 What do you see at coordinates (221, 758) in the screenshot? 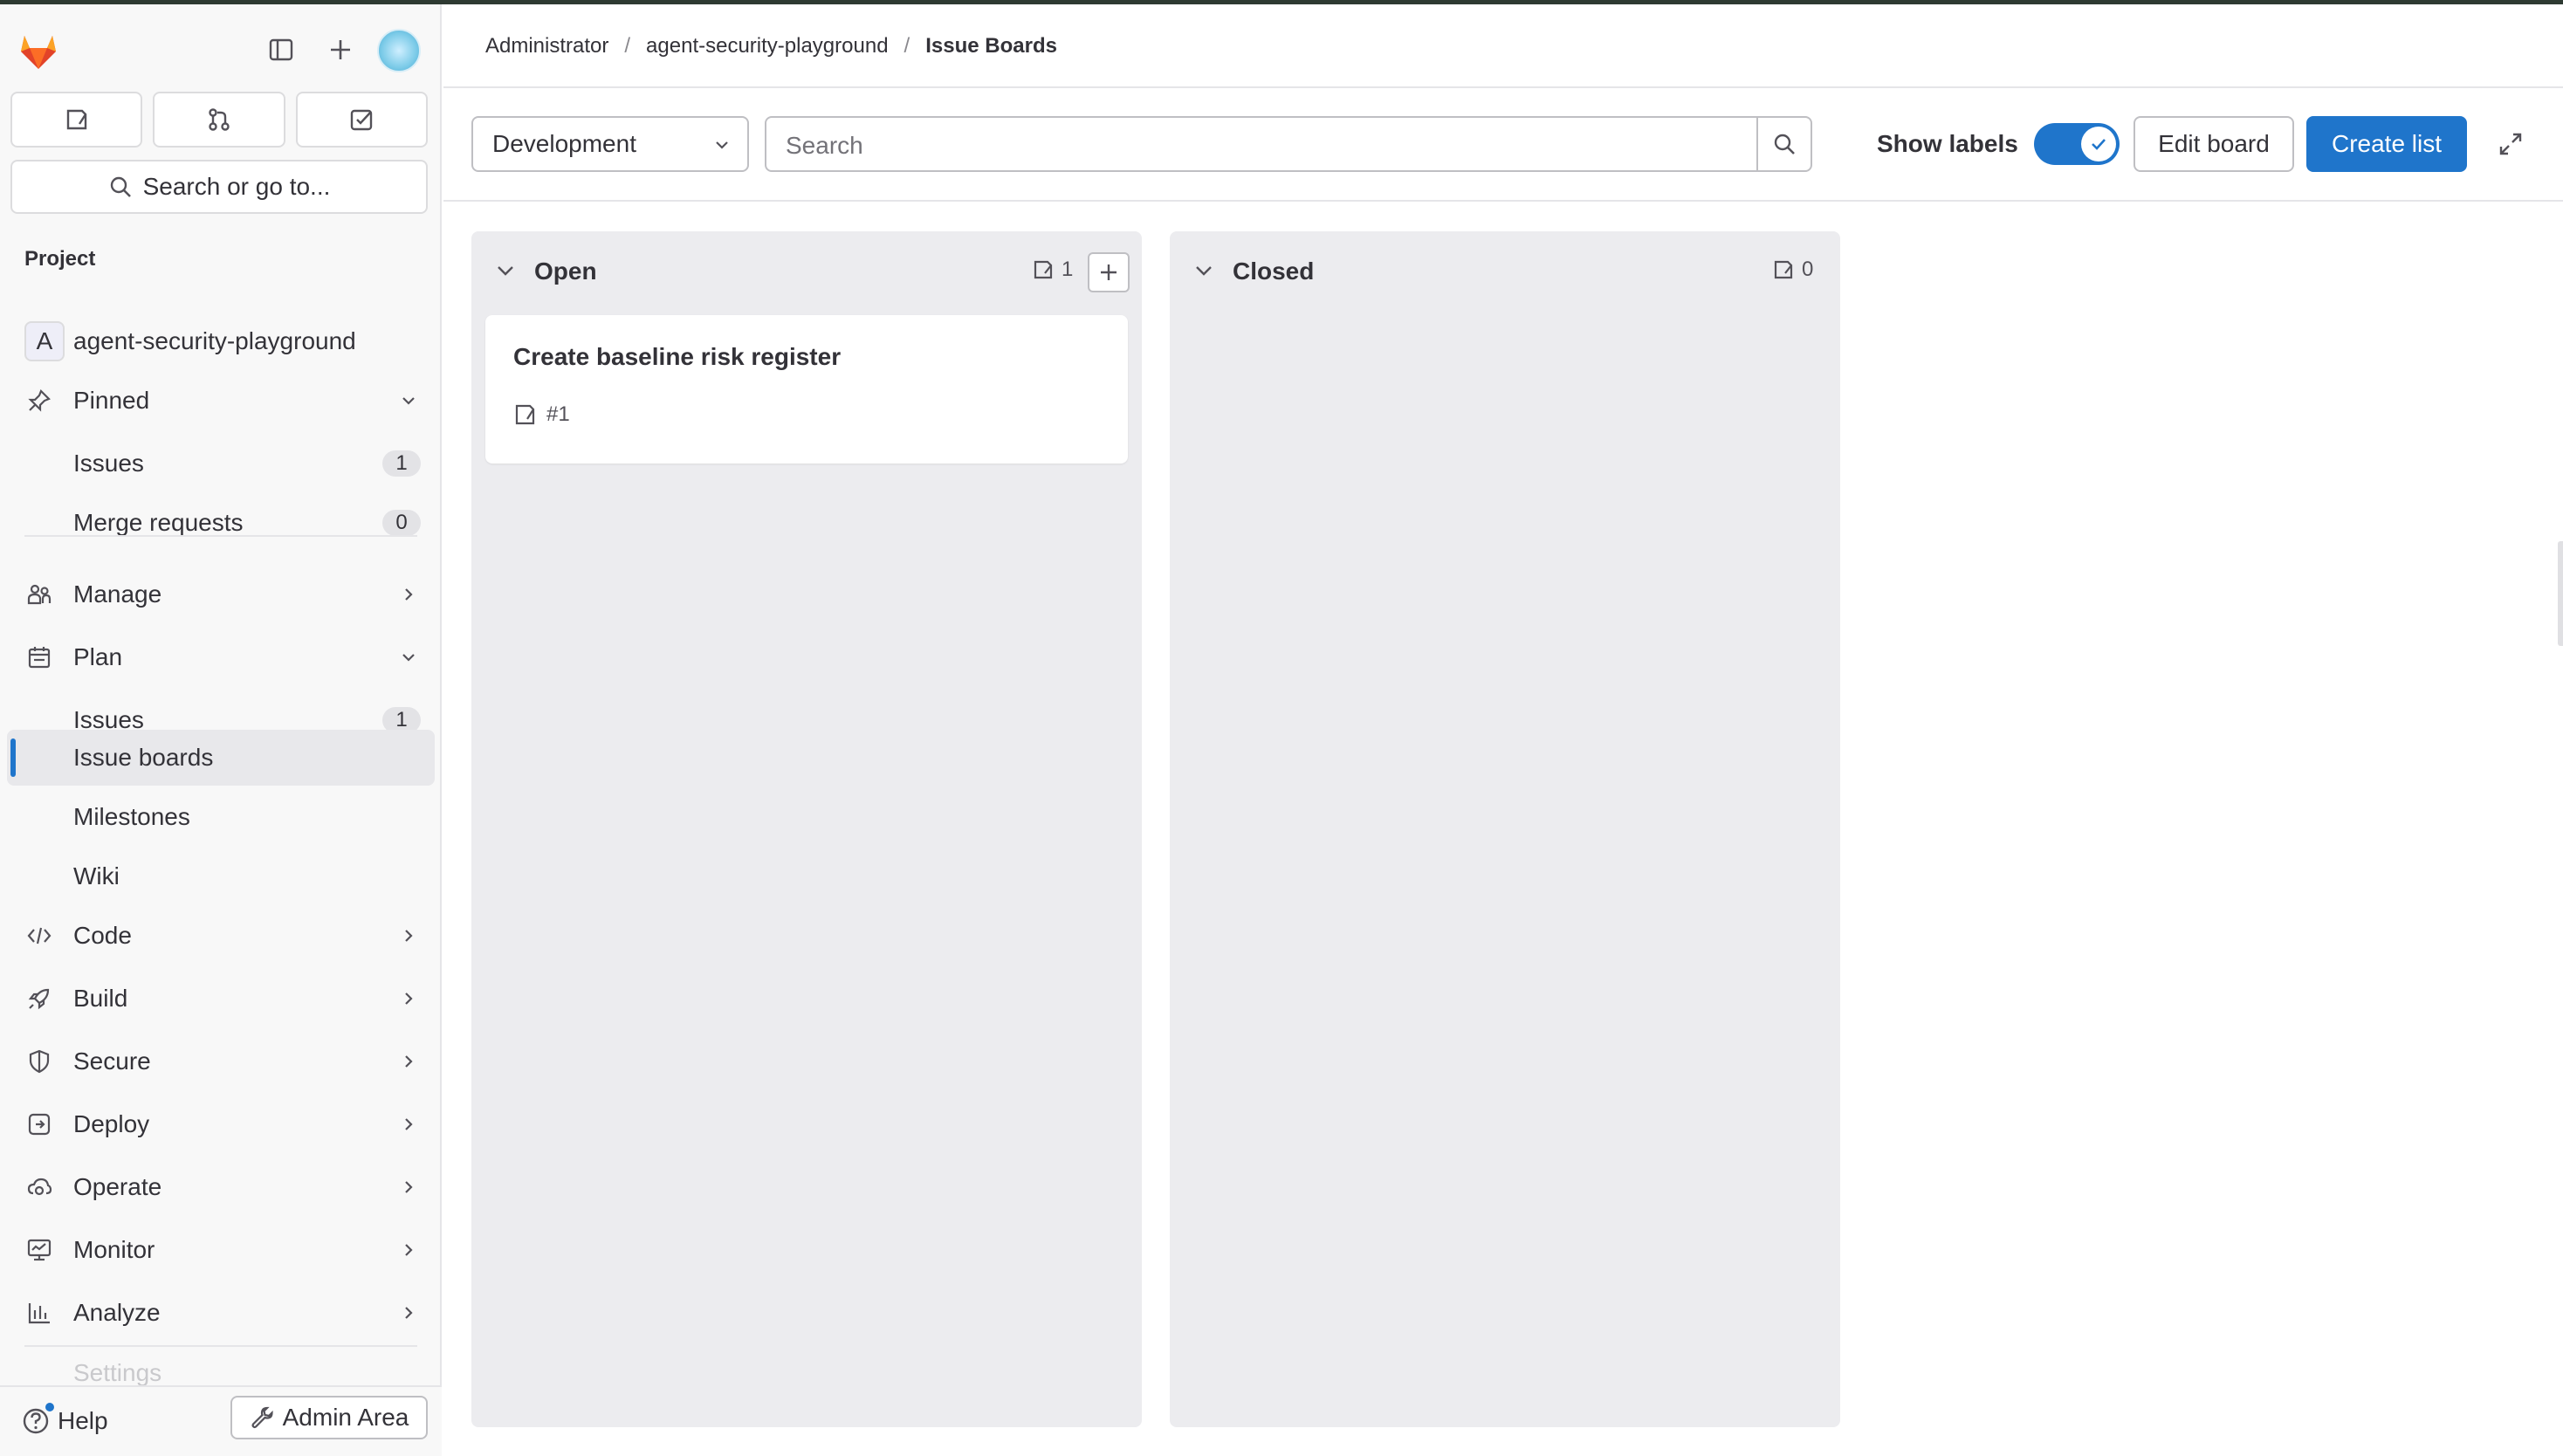
I see `sidebar-item-issue-boards: Issue boards` at bounding box center [221, 758].